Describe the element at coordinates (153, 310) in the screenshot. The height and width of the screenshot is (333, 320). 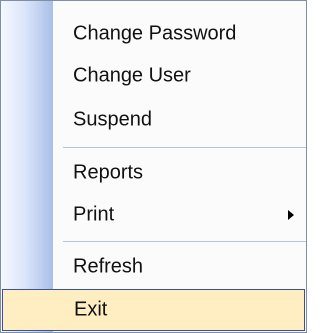
I see `menu-item-exit: Exit` at that location.